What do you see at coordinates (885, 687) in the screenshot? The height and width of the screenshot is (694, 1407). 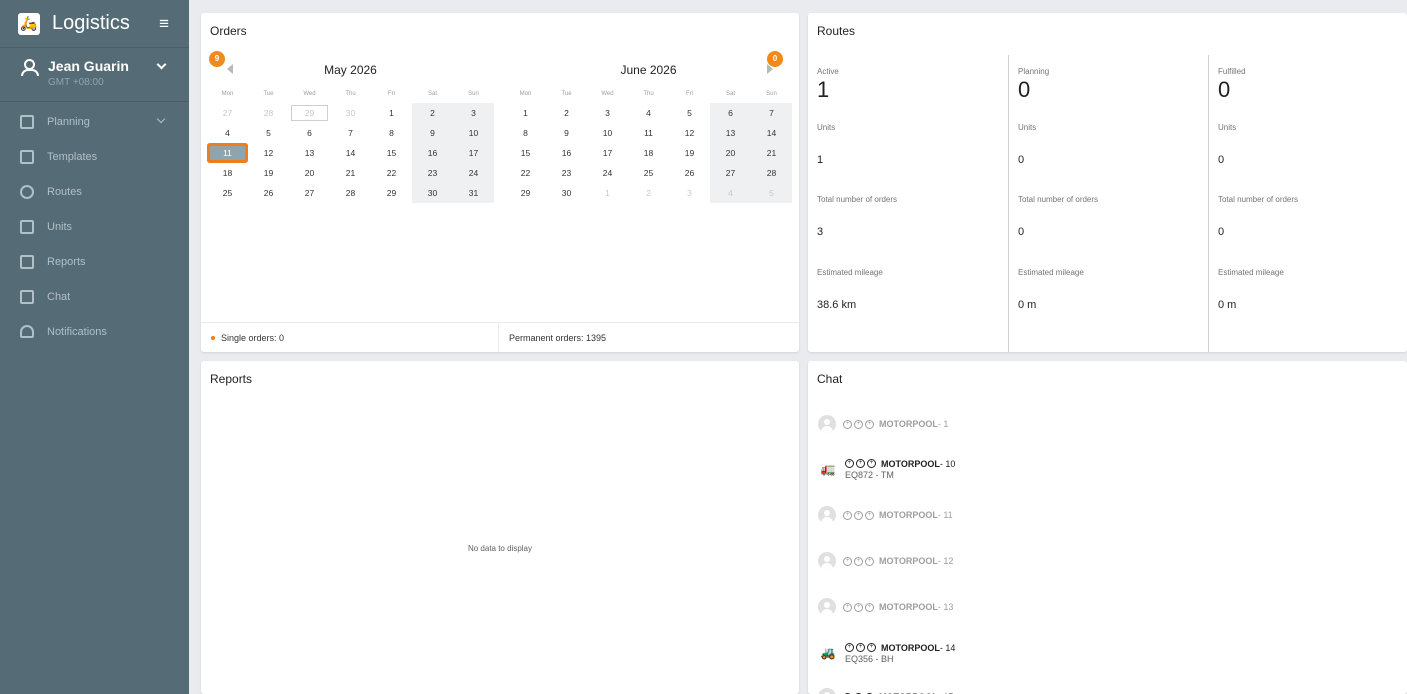 I see `chat-item: +++MOTORPOOL - 15` at bounding box center [885, 687].